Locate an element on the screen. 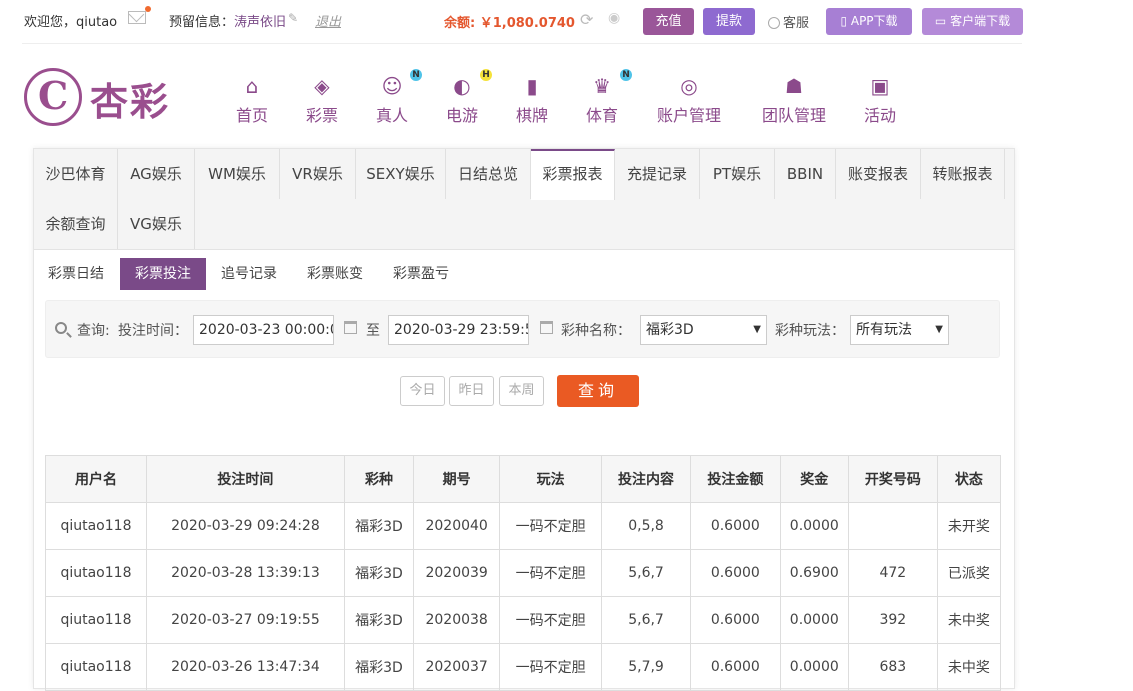 The height and width of the screenshot is (691, 1133). play-type-select: 所有玩法 ▼ is located at coordinates (899, 330).